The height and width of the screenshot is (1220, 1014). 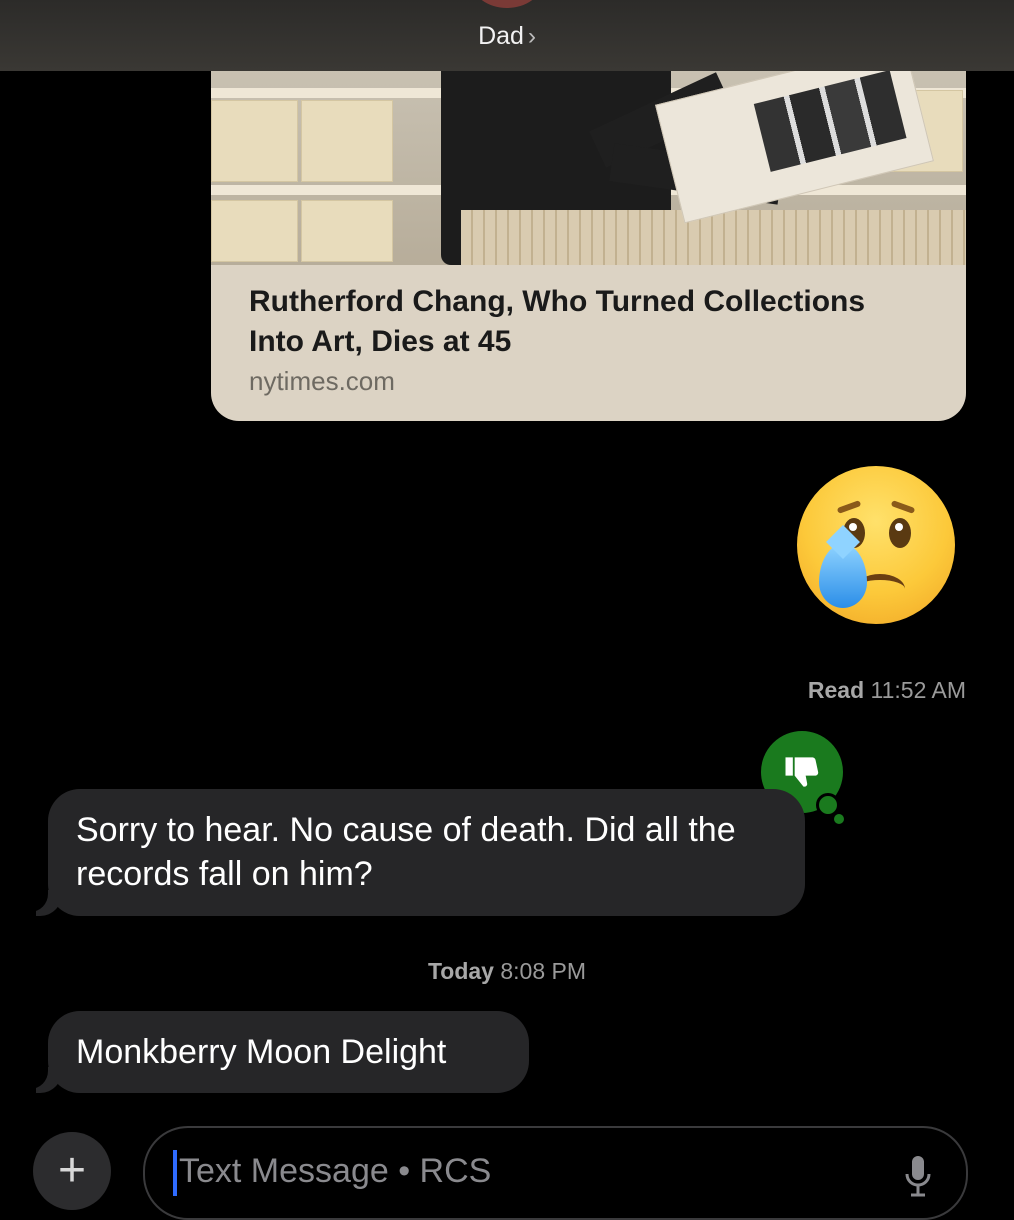 I want to click on conversation-header: Dad ›, so click(x=507, y=35).